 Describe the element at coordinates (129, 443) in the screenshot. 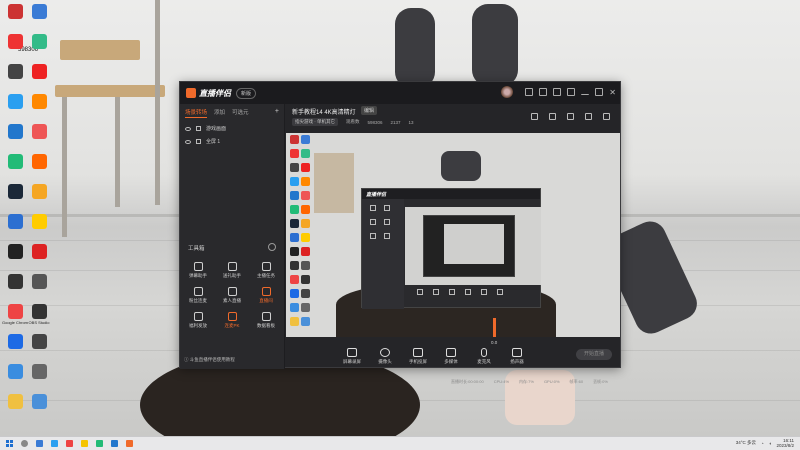

I see `live-companion-taskbar-icon` at that location.